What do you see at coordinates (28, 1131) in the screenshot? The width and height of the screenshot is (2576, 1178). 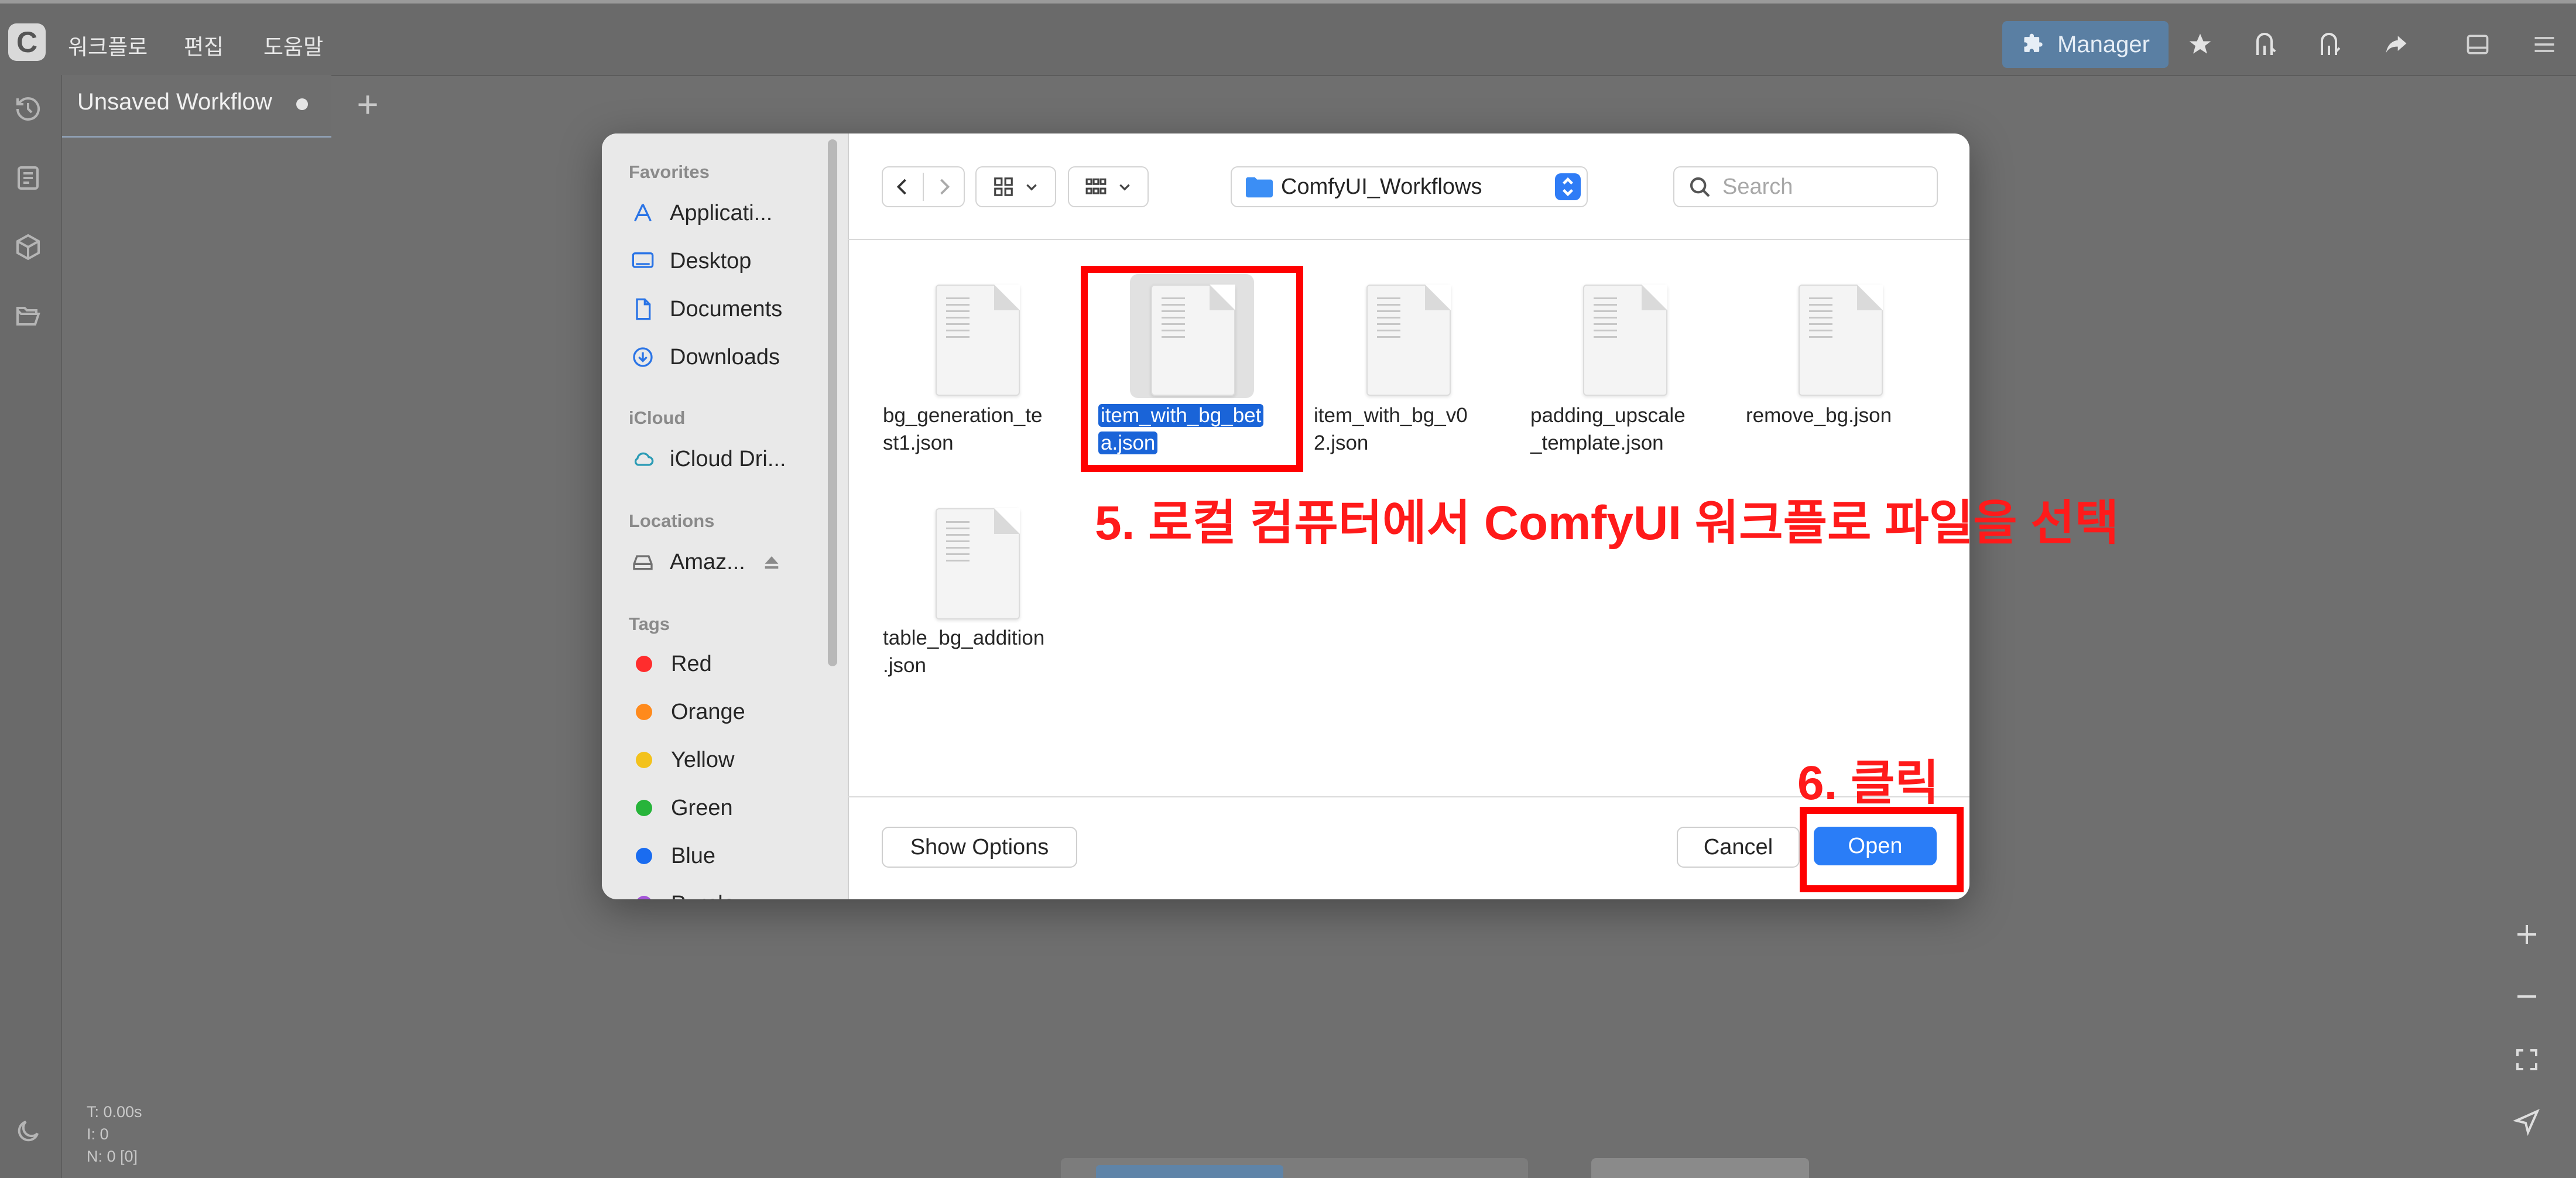 I see `moon-theme-icon` at bounding box center [28, 1131].